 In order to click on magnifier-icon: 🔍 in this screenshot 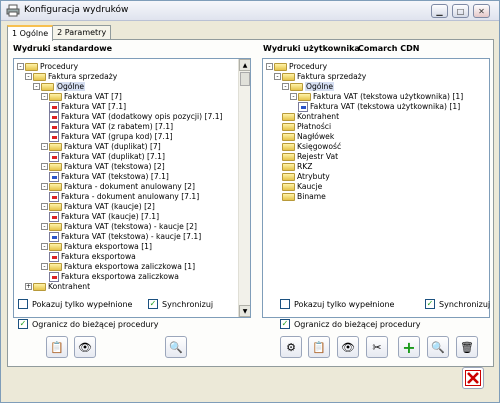, I will do `click(176, 347)`.